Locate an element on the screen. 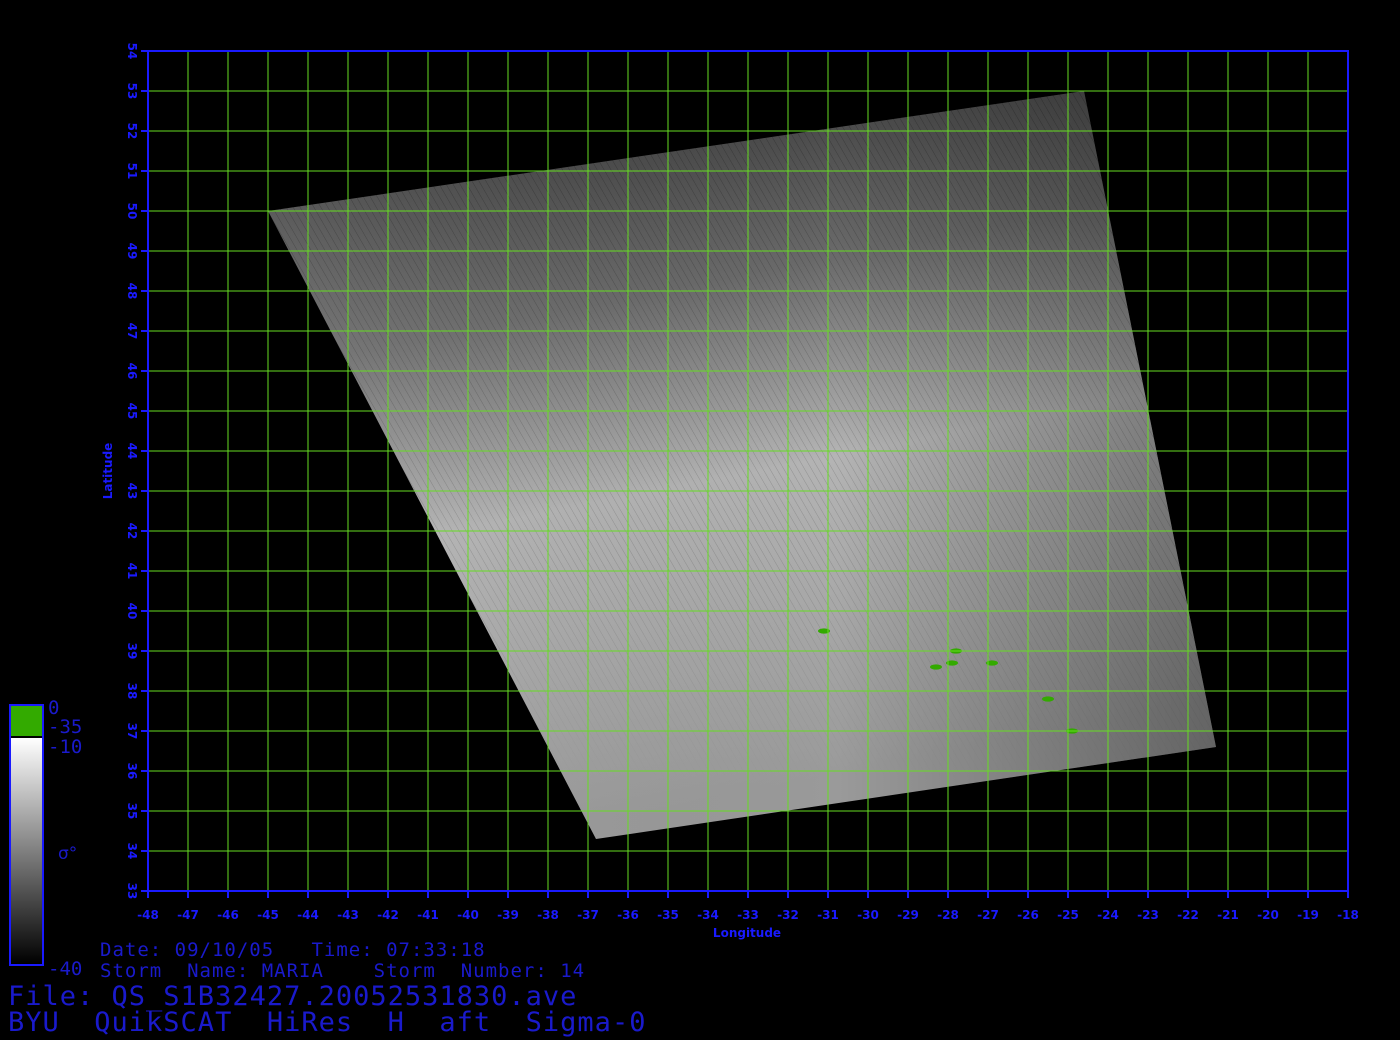 This screenshot has width=1400, height=1040. x-tick-label: -47 is located at coordinates (188, 915).